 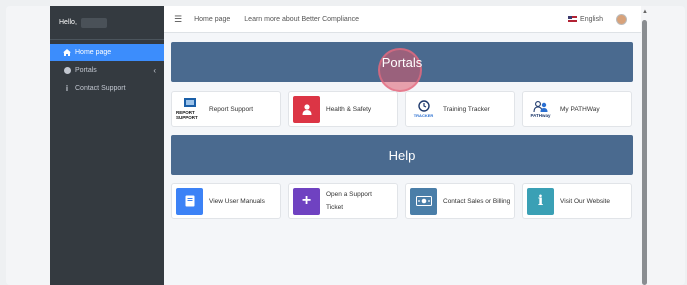 I want to click on chevron-left-icon: ‹, so click(x=154, y=70).